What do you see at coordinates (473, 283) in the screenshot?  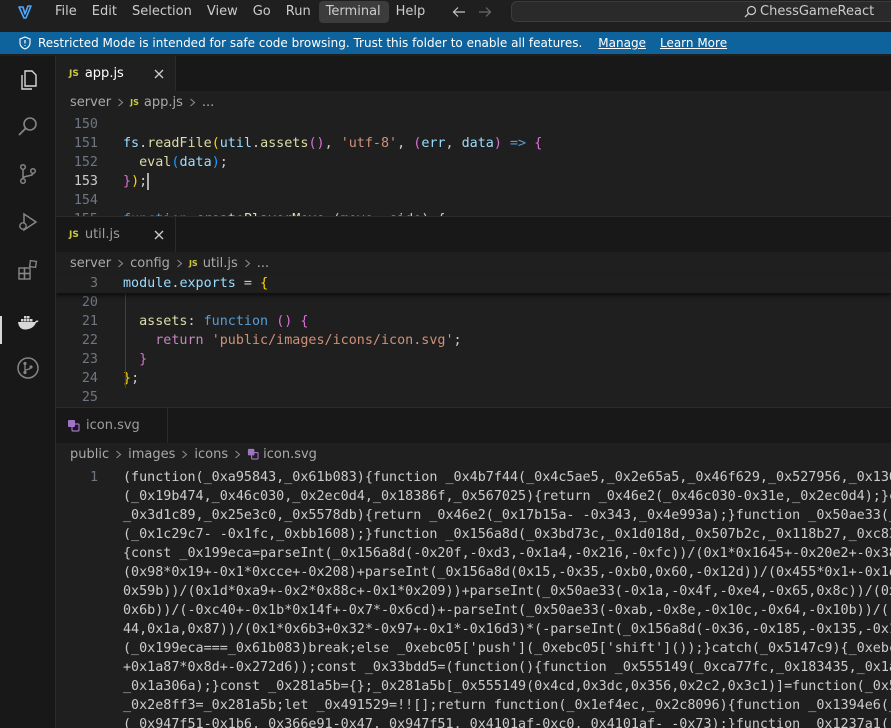 I see `sticky-scroll-line: 3 module.exports = {` at bounding box center [473, 283].